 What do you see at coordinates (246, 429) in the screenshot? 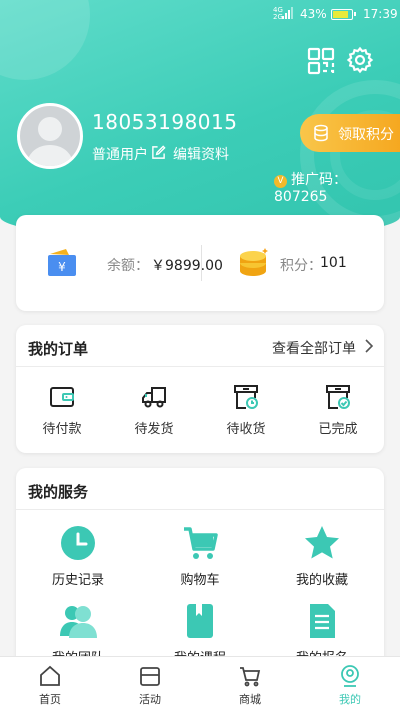
I see `order-item-label: 待收货` at bounding box center [246, 429].